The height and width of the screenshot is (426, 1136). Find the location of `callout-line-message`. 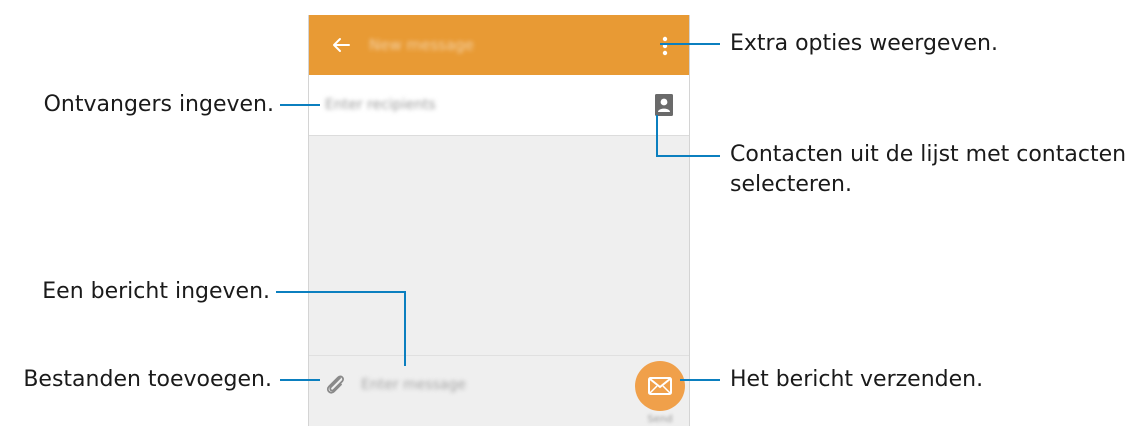

callout-line-message is located at coordinates (341, 292).